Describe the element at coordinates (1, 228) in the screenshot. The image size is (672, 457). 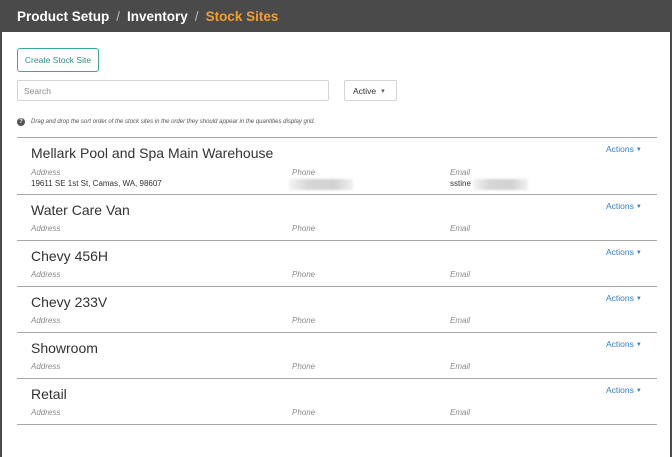
I see `window-frame-left` at that location.